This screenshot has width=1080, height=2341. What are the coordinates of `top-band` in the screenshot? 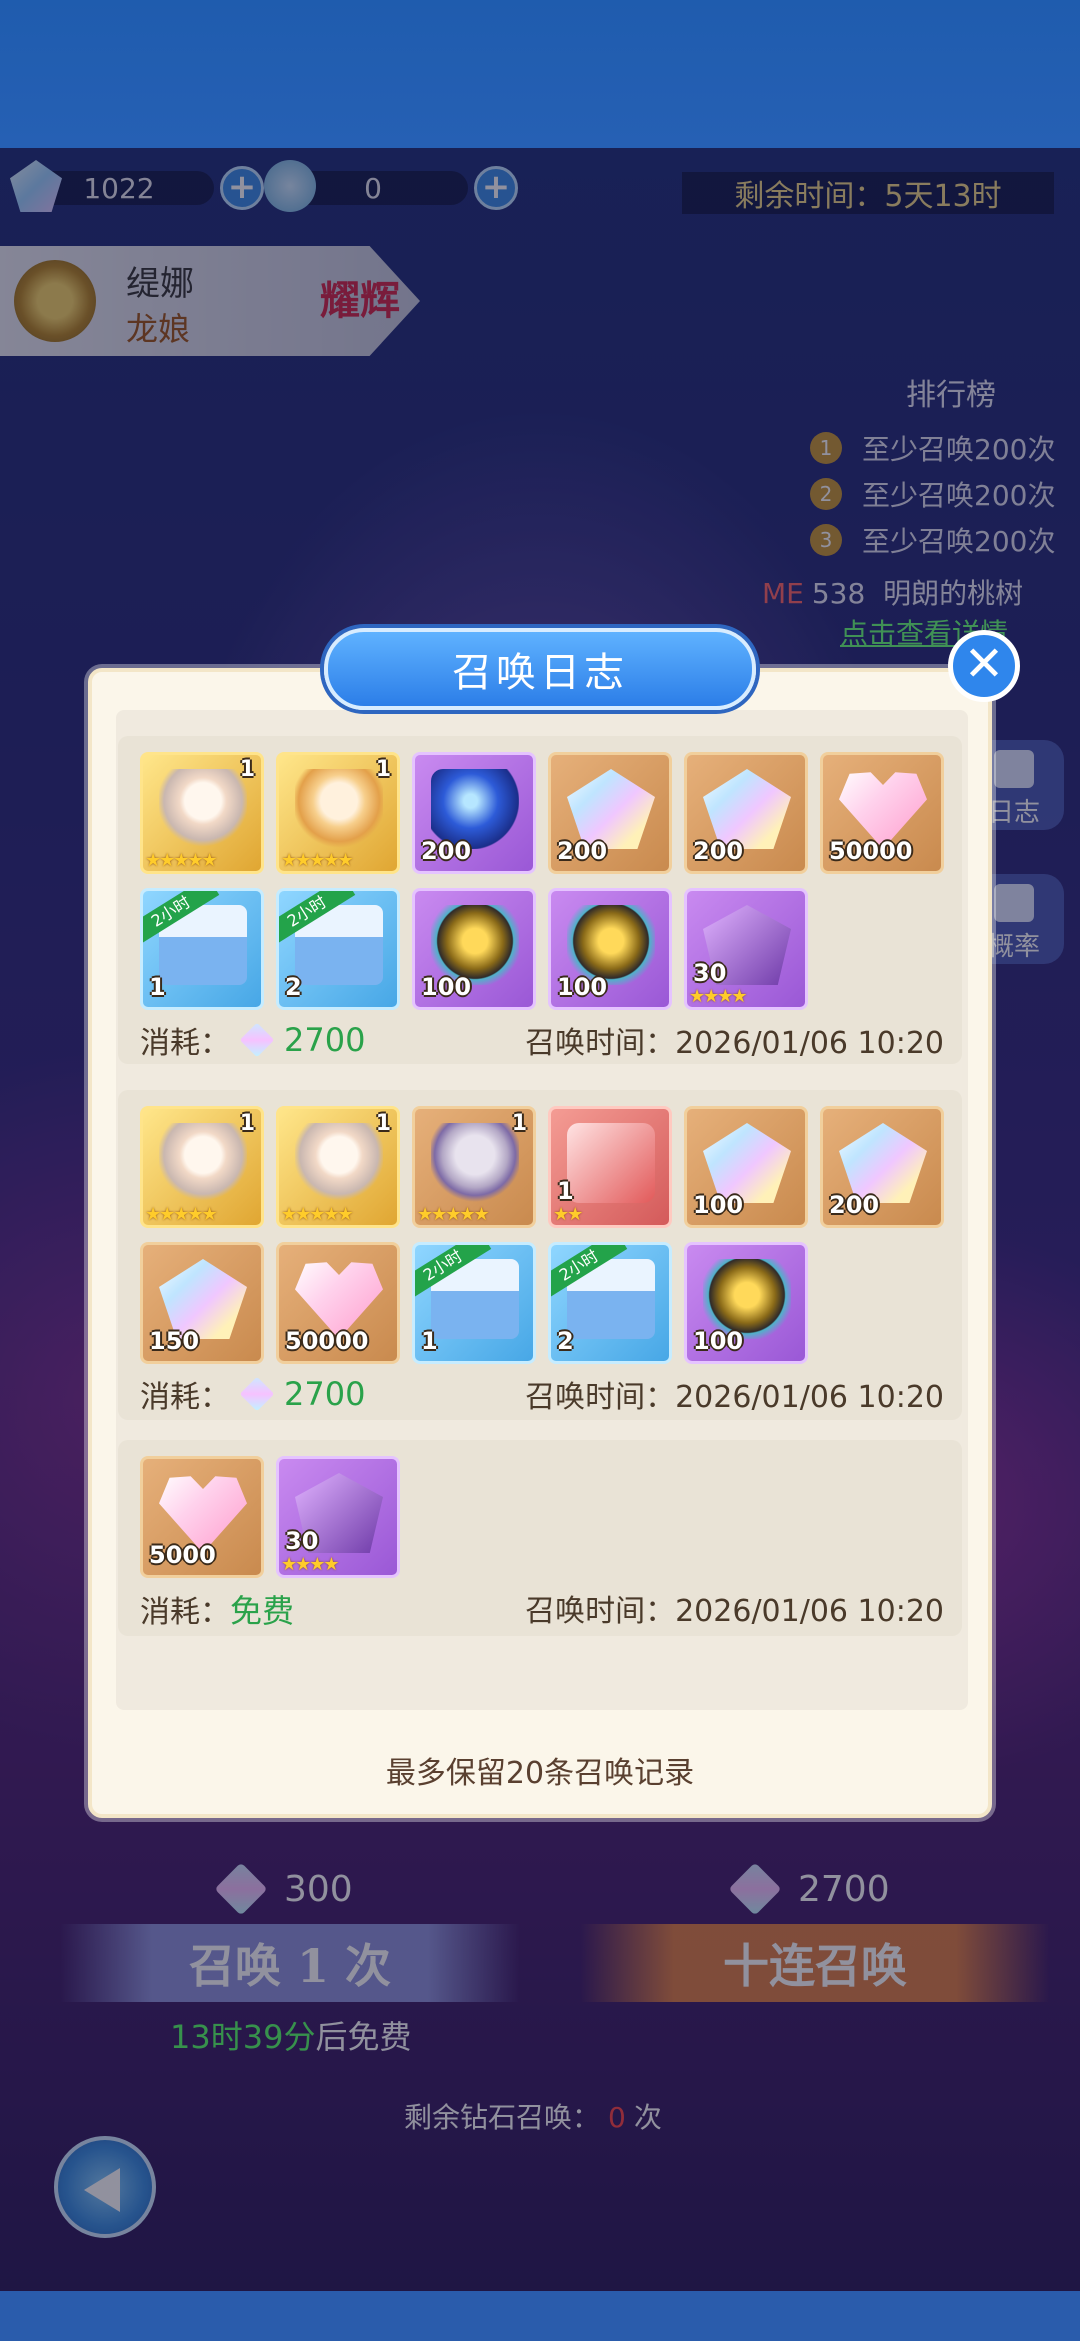 It's located at (540, 74).